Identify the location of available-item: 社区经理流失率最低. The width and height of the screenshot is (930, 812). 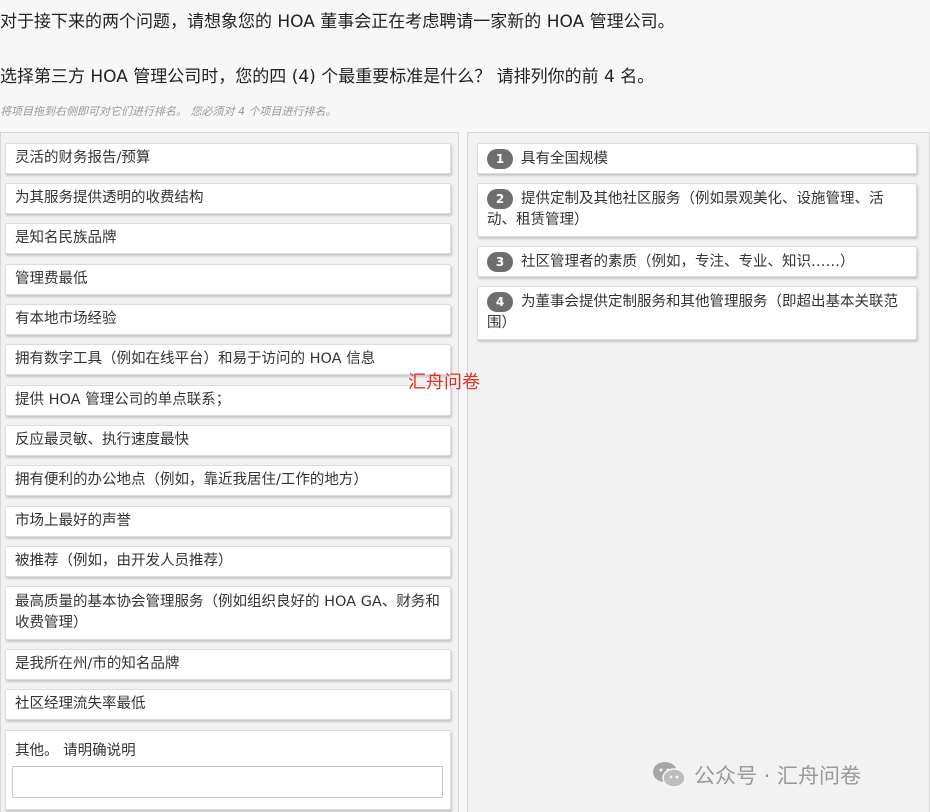
(228, 704).